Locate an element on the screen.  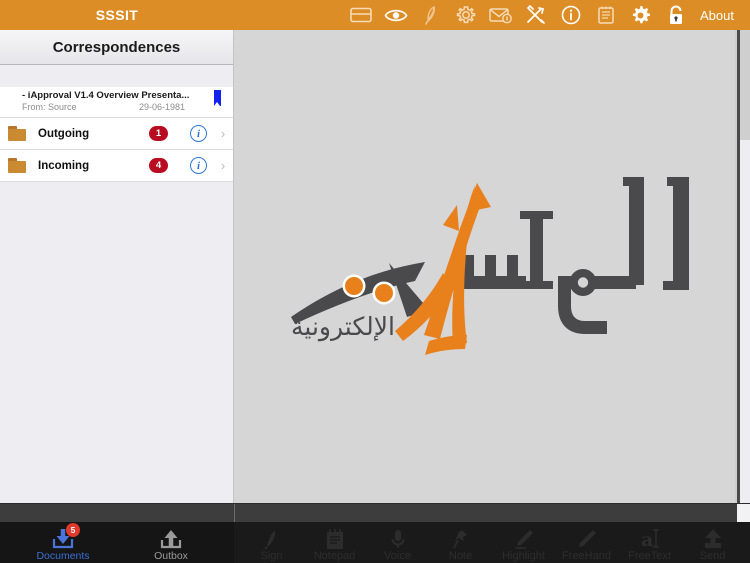
tab-outbox-label: Outbox is located at coordinates (171, 556).